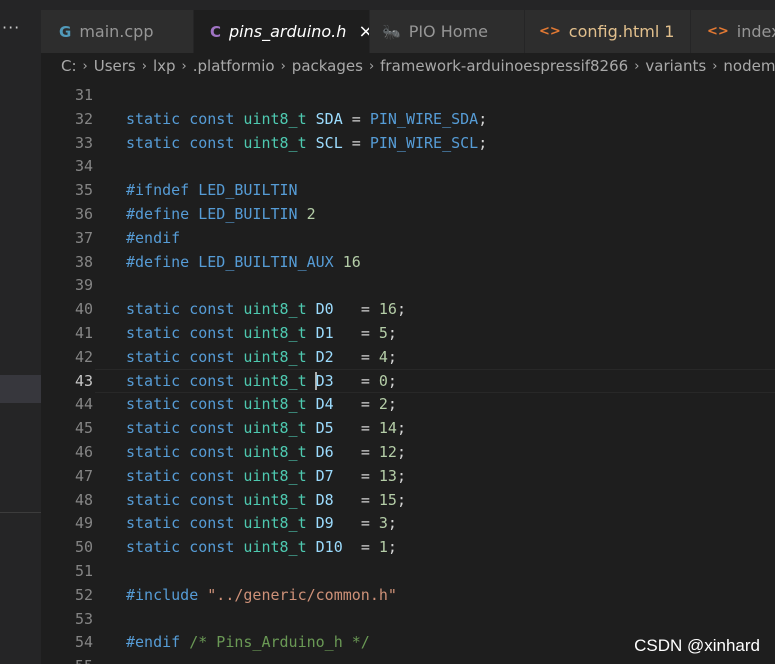 This screenshot has width=775, height=664. I want to click on code-line: 53, so click(408, 619).